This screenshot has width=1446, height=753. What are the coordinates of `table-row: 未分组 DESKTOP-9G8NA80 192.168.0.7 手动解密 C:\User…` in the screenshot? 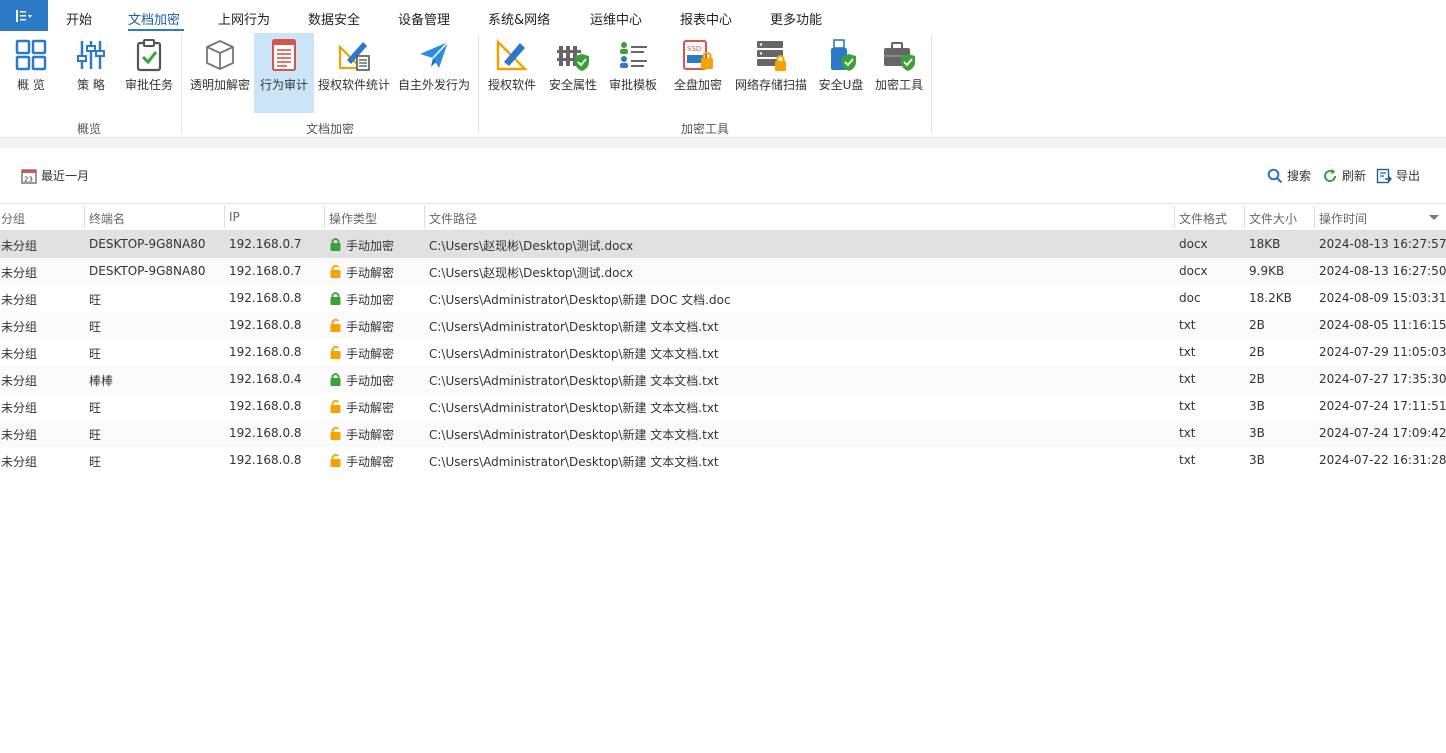 It's located at (723, 271).